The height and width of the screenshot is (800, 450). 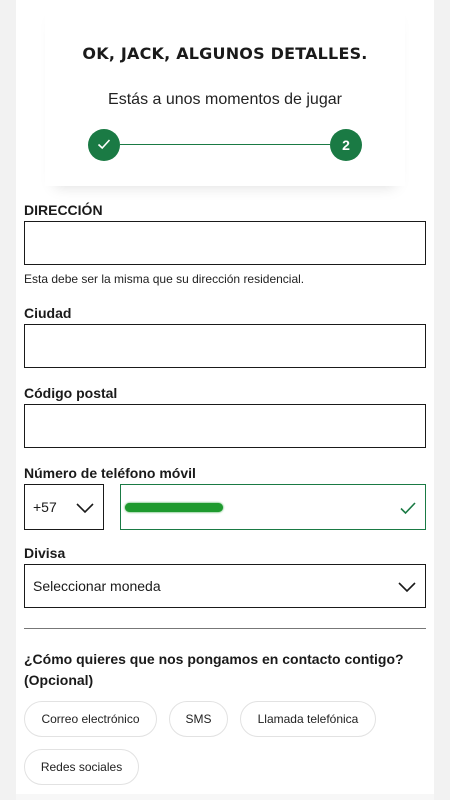 I want to click on step-1-complete, so click(x=104, y=145).